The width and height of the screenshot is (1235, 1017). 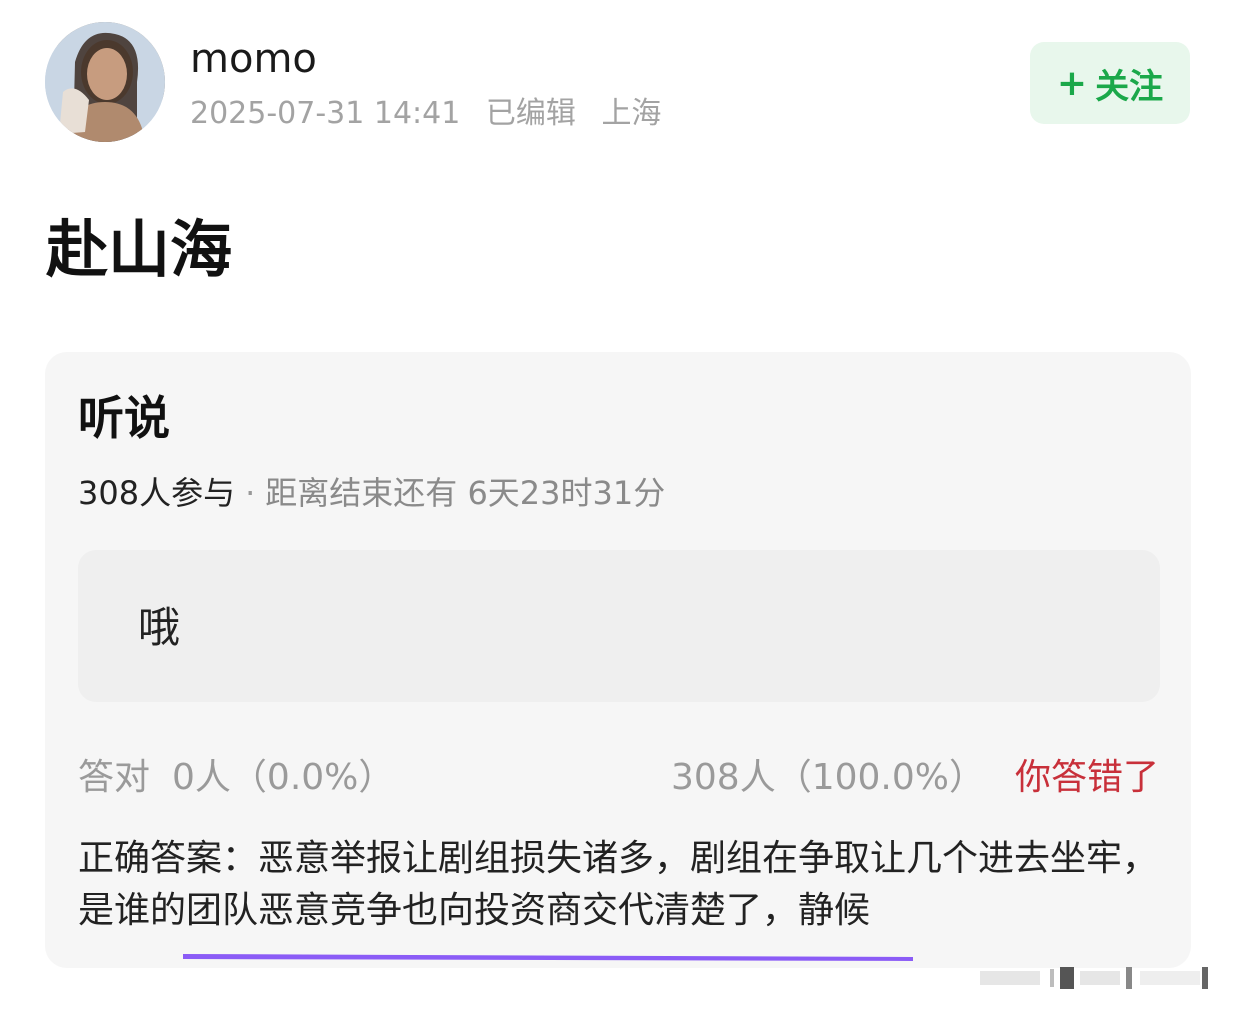 What do you see at coordinates (283, 777) in the screenshot?
I see `correct-count: 0人（0.0%）` at bounding box center [283, 777].